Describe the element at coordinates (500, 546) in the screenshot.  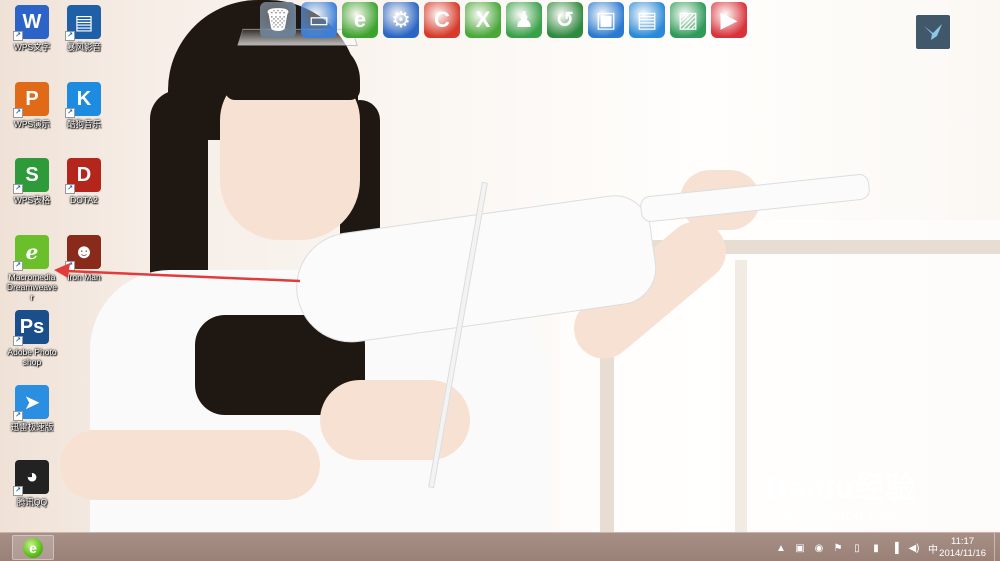
I see `taskbar: e ▲ ▣ ◉ ⚑ ▯ ▮ ▐ ◀) 中 11:17 2014/11/16` at that location.